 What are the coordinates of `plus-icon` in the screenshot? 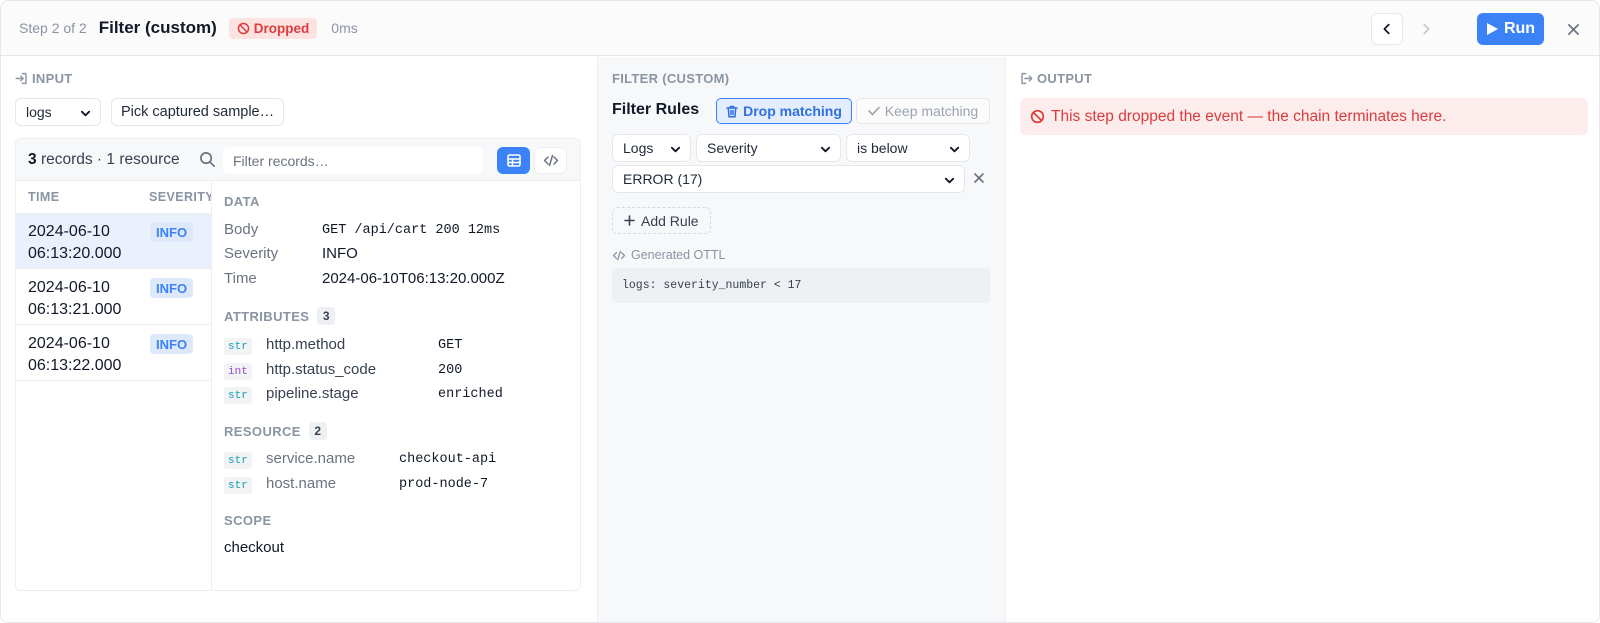 It's located at (629, 220).